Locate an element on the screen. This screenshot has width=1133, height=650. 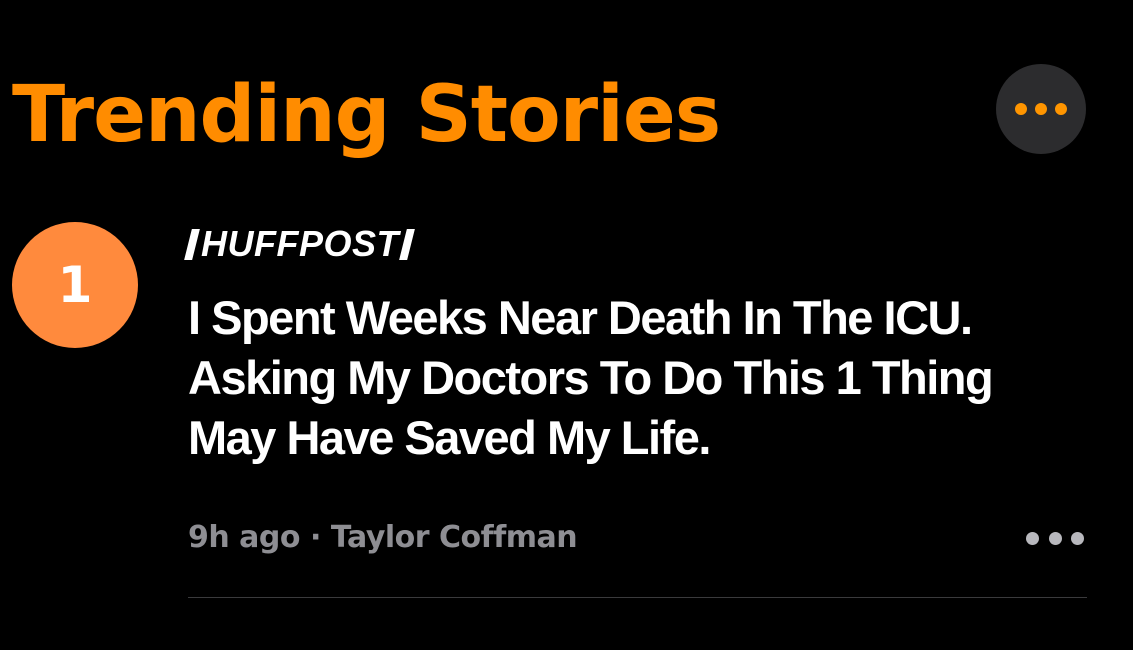
story-time: 9h ago is located at coordinates (244, 537).